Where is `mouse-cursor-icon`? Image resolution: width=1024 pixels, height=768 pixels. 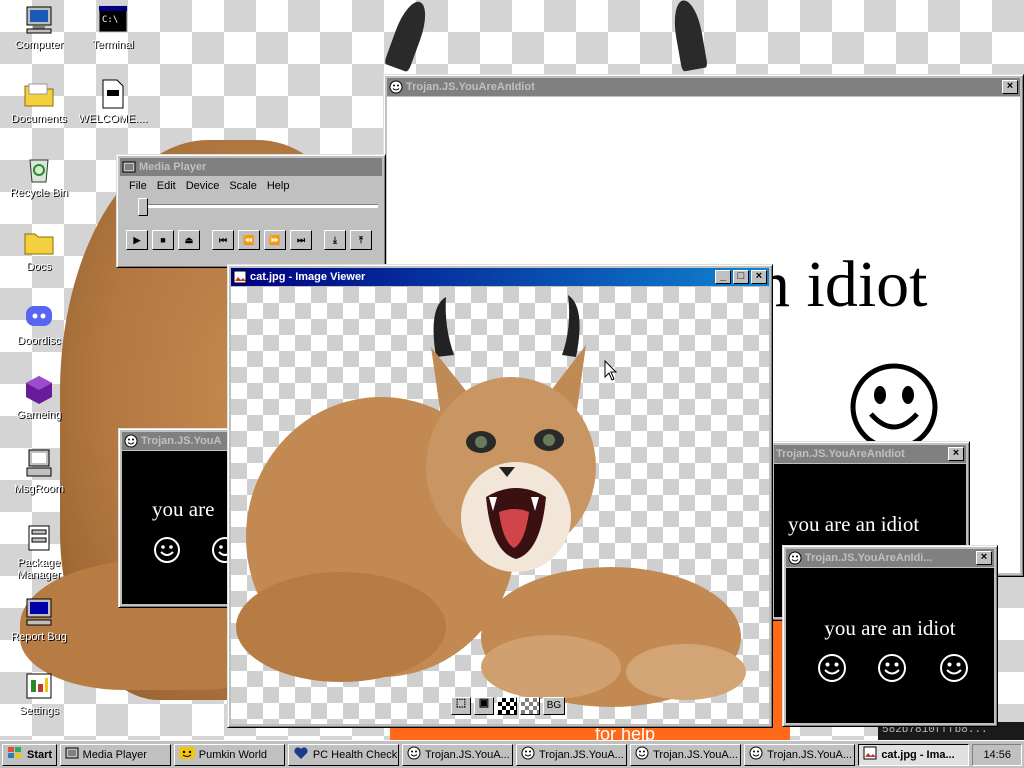 mouse-cursor-icon is located at coordinates (611, 370).